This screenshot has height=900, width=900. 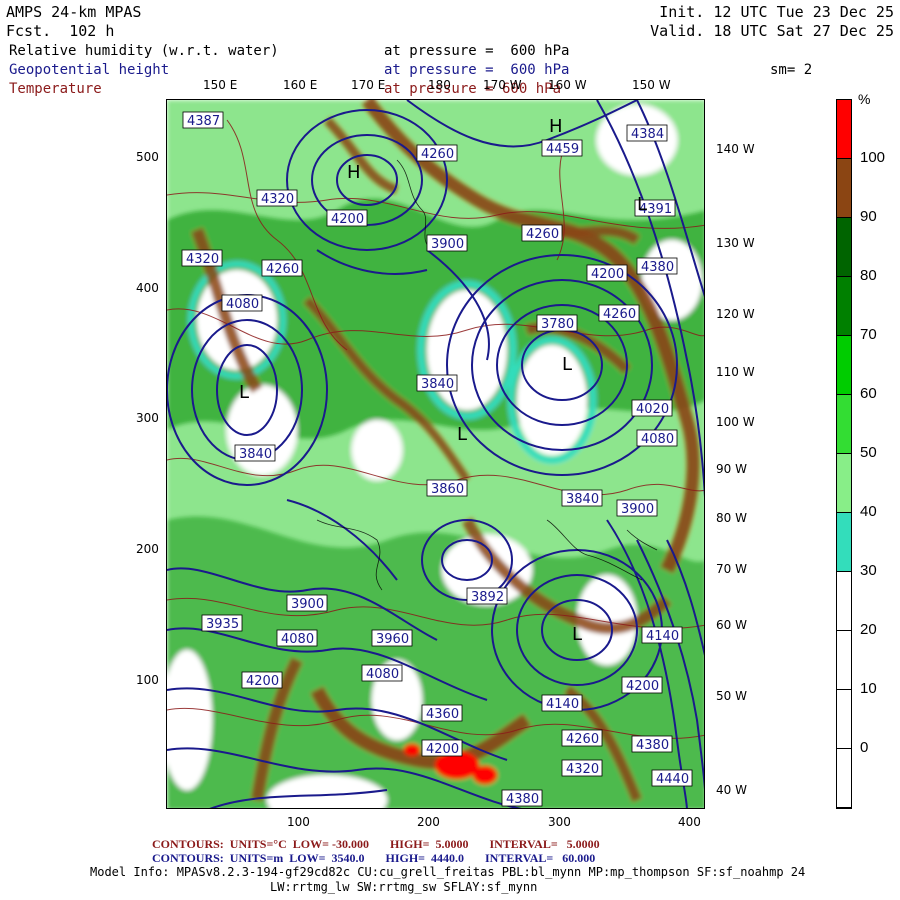 I want to click on field-height-name: Geopotential height, so click(x=89, y=70).